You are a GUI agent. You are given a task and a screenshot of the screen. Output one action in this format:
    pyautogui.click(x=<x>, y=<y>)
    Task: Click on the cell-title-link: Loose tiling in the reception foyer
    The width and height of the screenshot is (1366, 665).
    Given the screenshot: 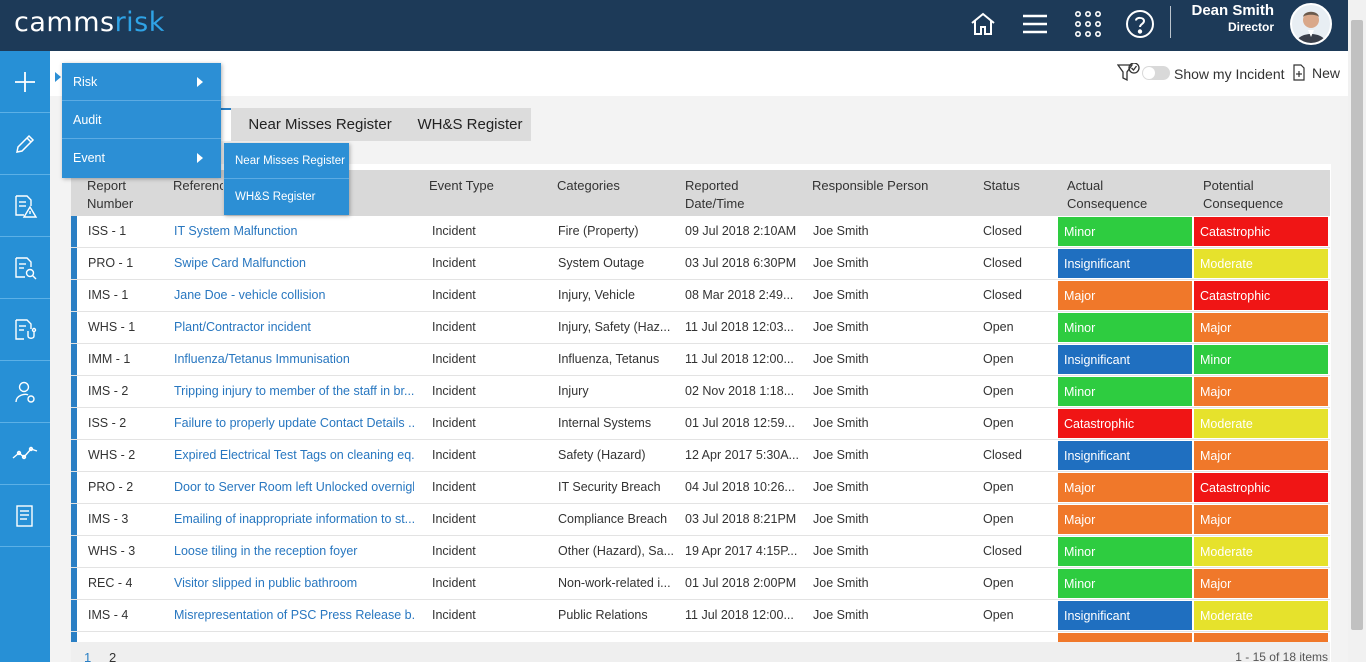 What is the action you would take?
    pyautogui.click(x=294, y=551)
    